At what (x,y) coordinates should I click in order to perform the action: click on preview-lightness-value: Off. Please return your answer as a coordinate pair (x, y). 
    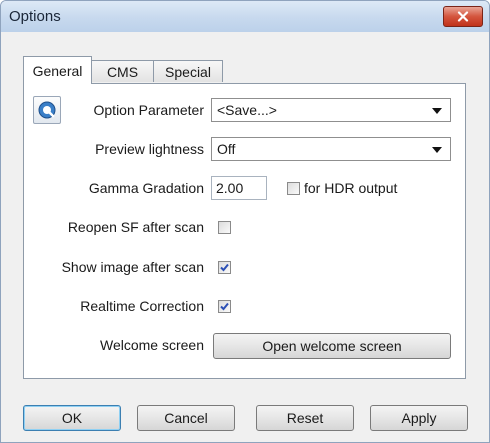
    Looking at the image, I should click on (226, 149).